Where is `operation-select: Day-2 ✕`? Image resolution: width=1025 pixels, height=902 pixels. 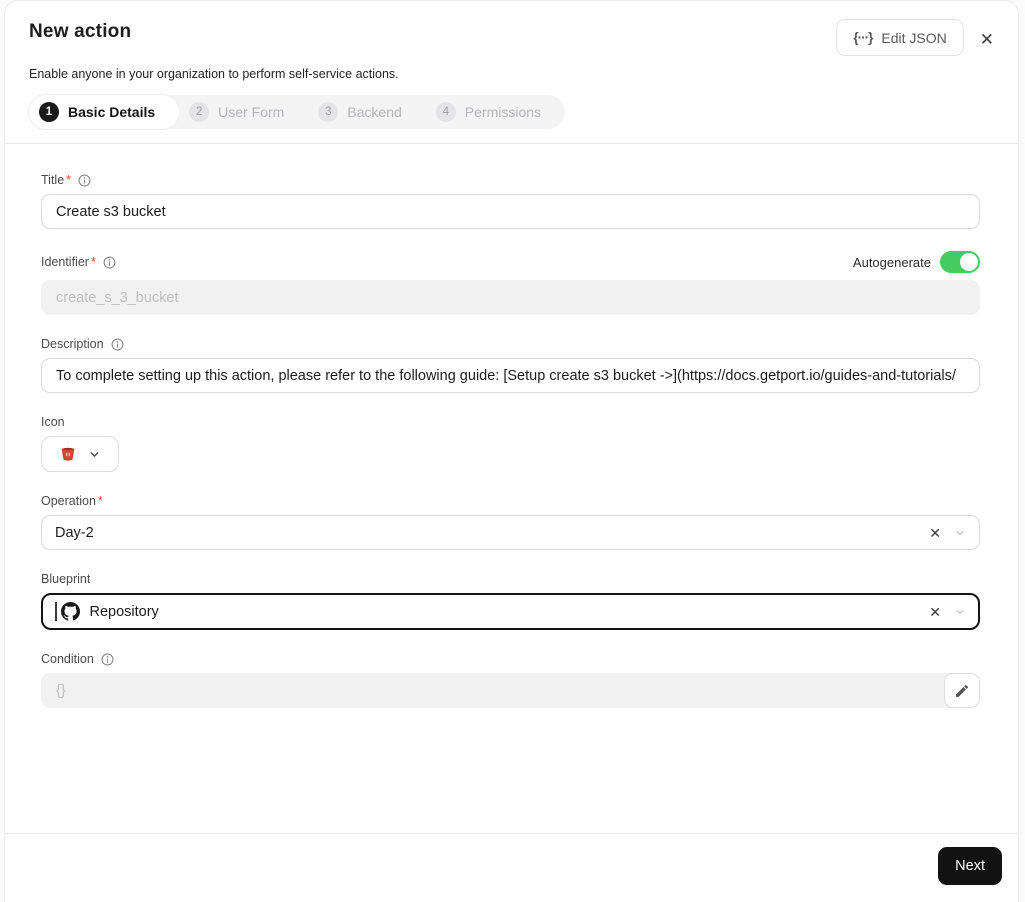
operation-select: Day-2 ✕ is located at coordinates (510, 532).